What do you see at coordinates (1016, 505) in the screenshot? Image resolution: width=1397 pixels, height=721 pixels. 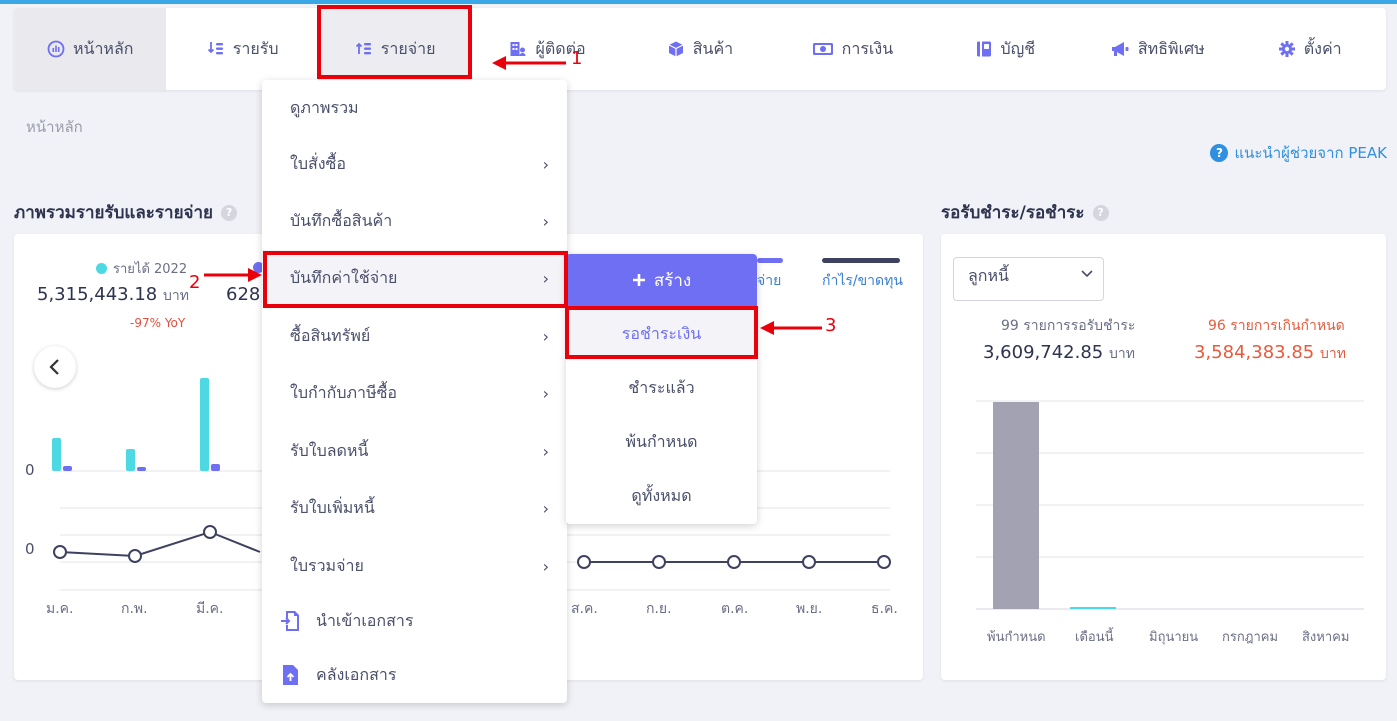 I see `overdue-bar` at bounding box center [1016, 505].